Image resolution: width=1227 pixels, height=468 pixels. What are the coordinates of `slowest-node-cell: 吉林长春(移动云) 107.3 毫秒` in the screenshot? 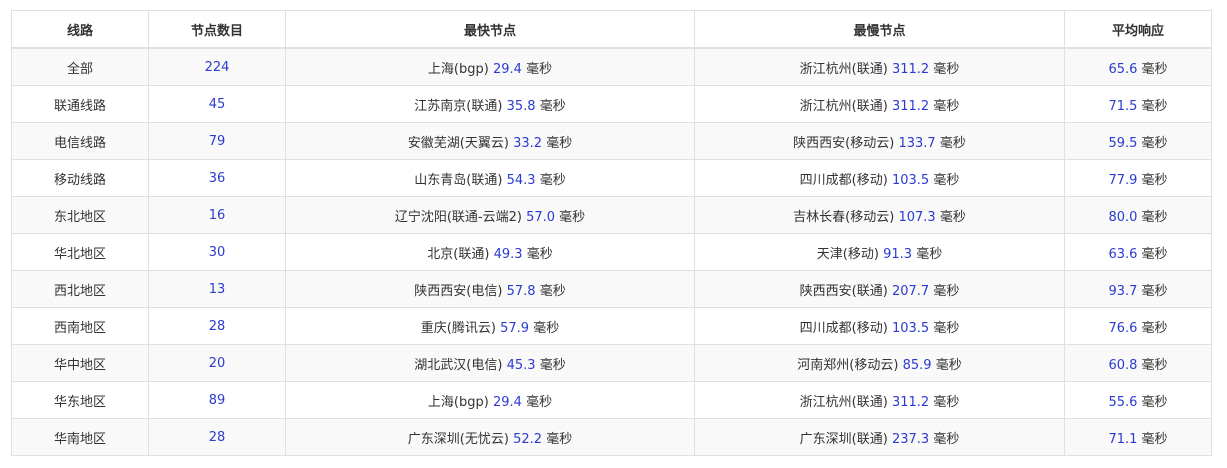 It's located at (879, 215).